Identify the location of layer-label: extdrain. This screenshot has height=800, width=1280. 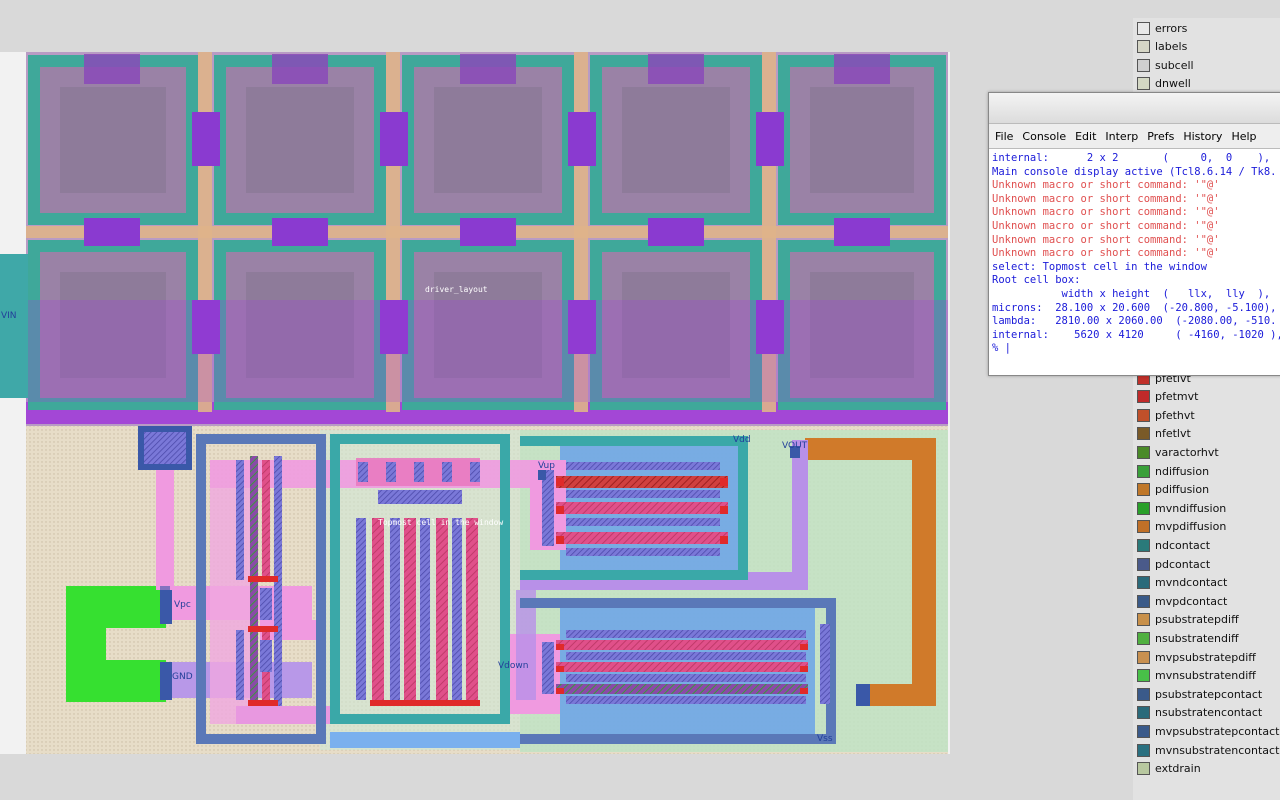
(1178, 769).